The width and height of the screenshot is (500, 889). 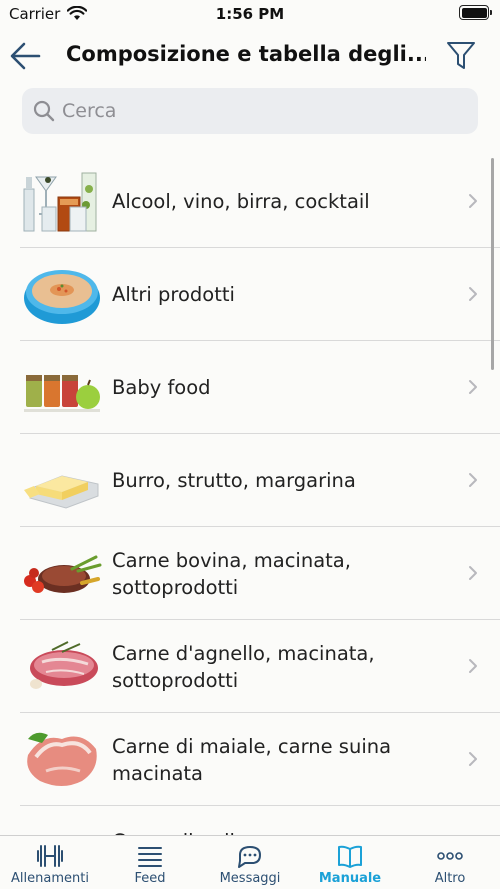 I want to click on tab-altro: Altro, so click(x=450, y=862).